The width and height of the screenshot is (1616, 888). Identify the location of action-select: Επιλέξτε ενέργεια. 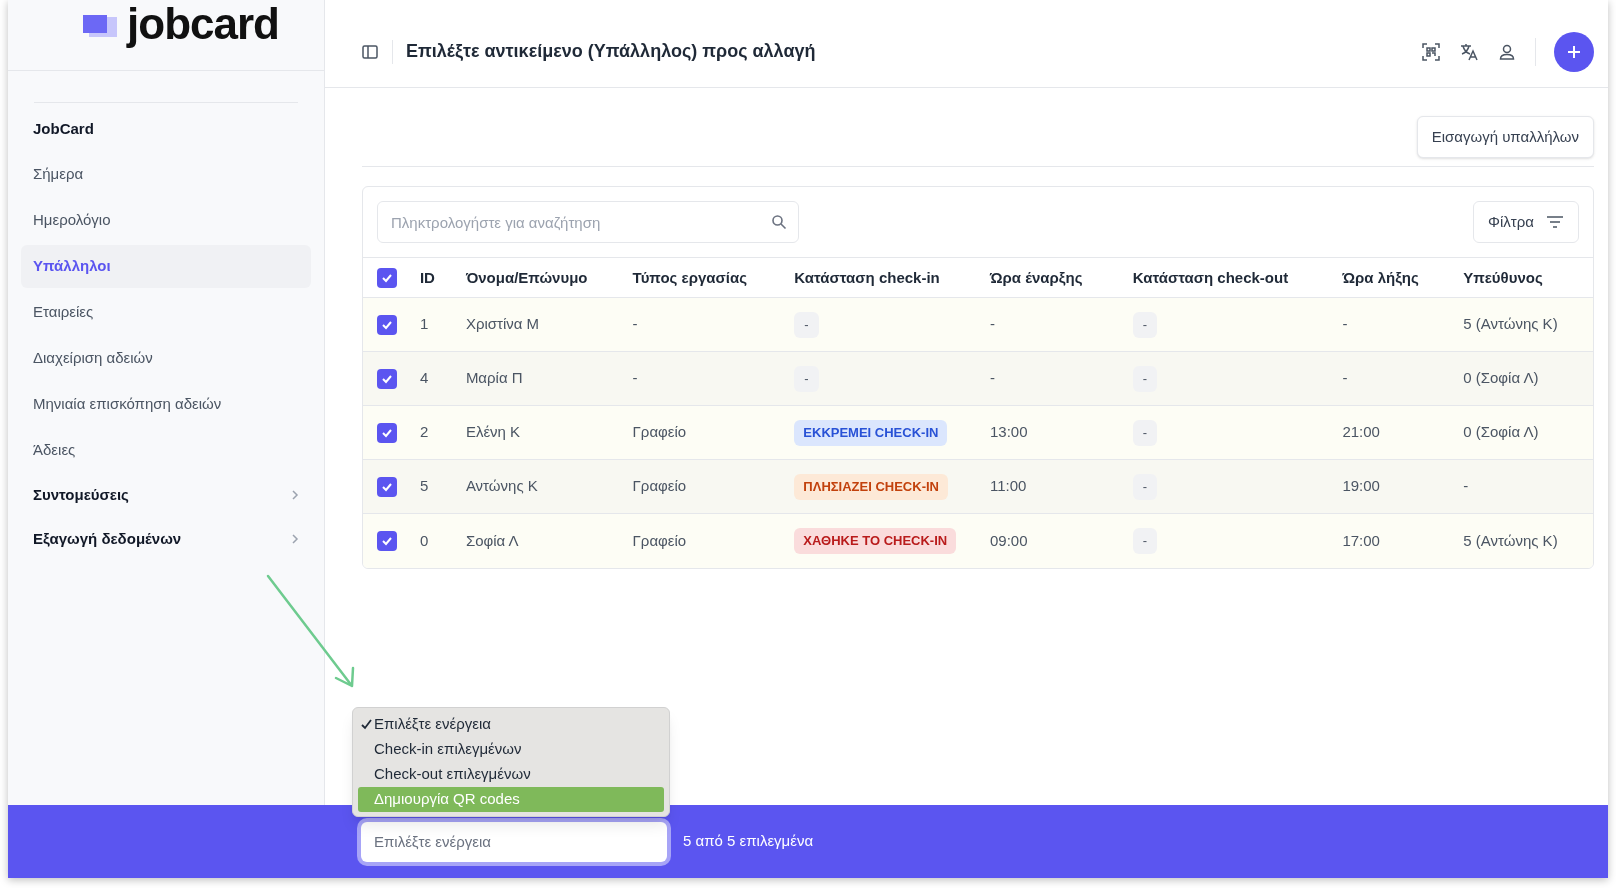
(514, 841).